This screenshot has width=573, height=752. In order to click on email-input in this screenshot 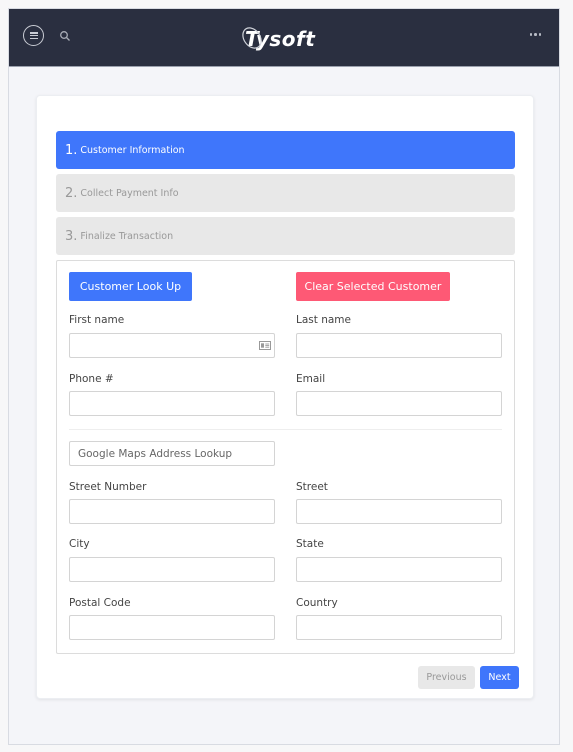, I will do `click(399, 403)`.